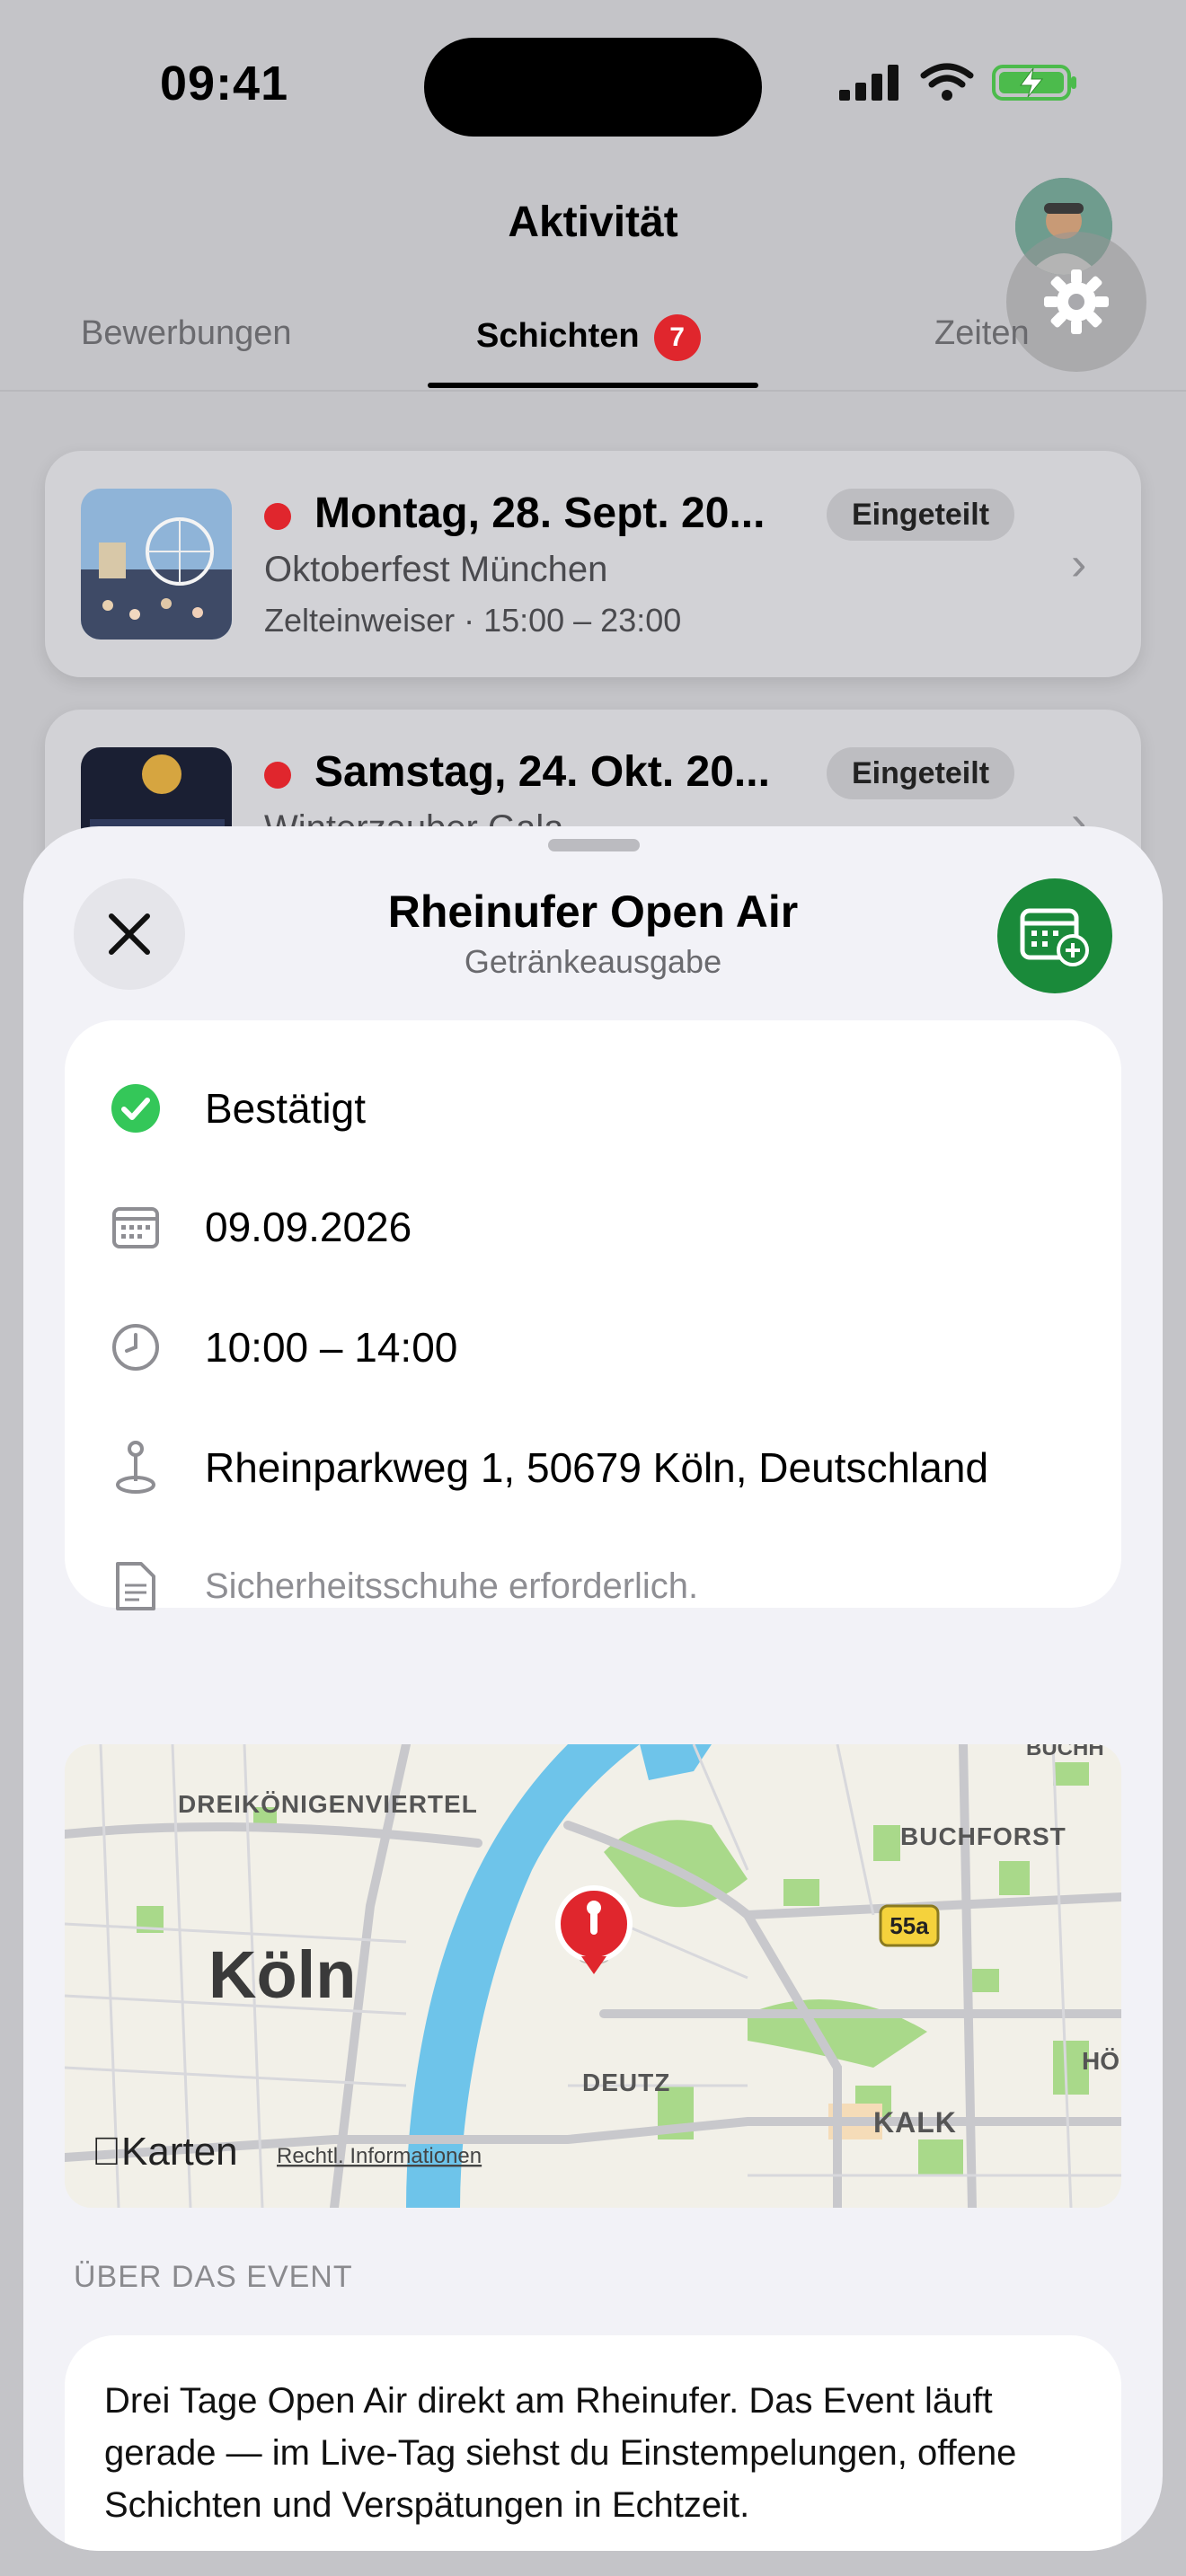  Describe the element at coordinates (135, 1467) in the screenshot. I see `location-pin-icon` at that location.